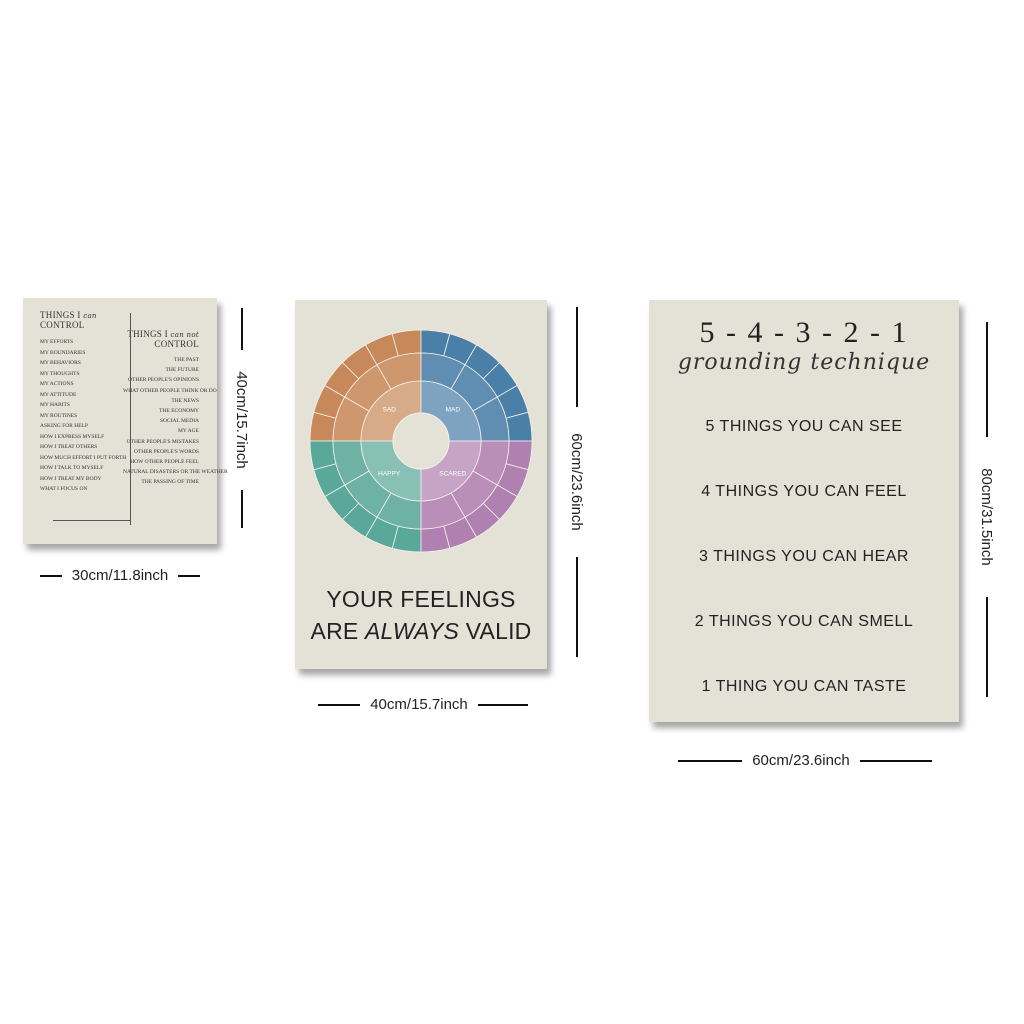 The image size is (1024, 1024). I want to click on list-item: MY THOUGHTS, so click(60, 373).